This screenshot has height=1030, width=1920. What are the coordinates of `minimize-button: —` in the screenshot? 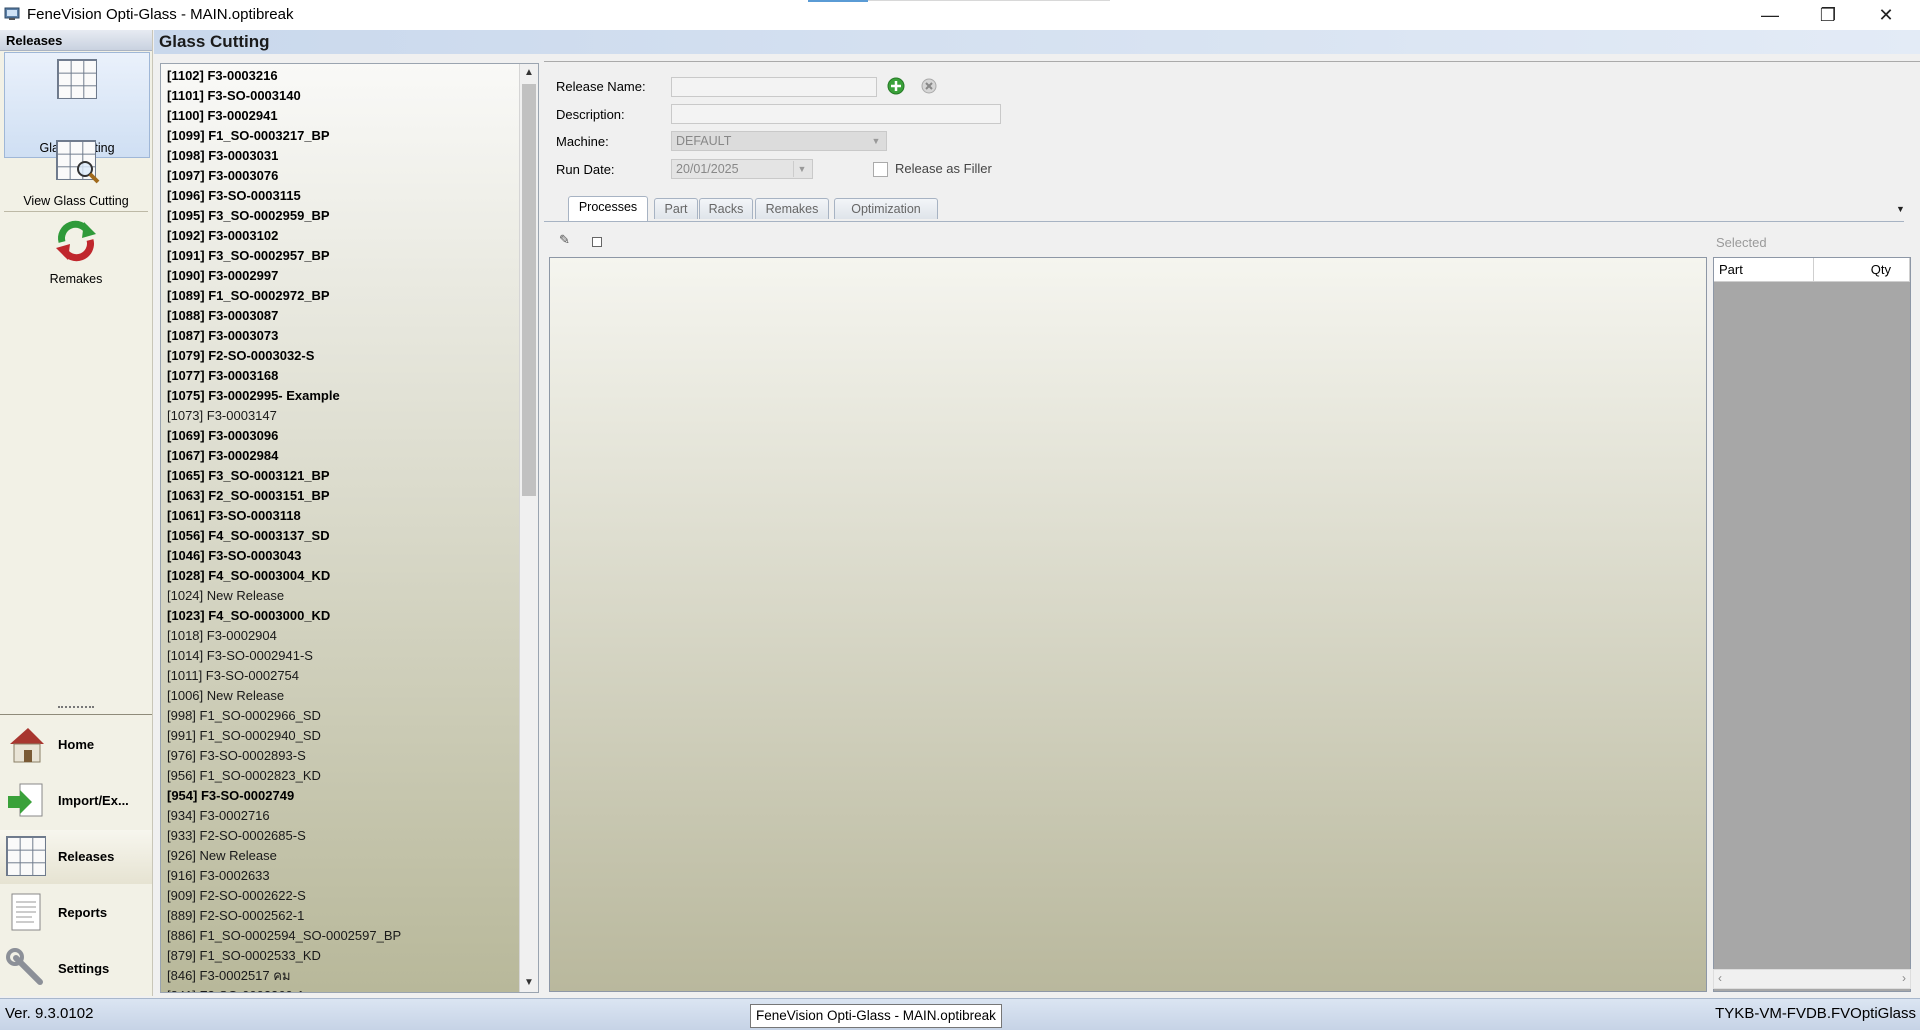 It's located at (1770, 15).